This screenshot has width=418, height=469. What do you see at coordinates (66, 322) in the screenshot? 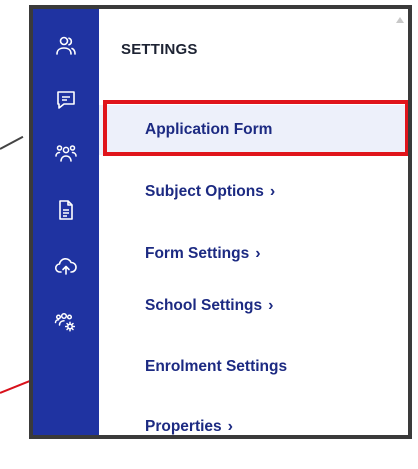
I see `group-settings-icon` at bounding box center [66, 322].